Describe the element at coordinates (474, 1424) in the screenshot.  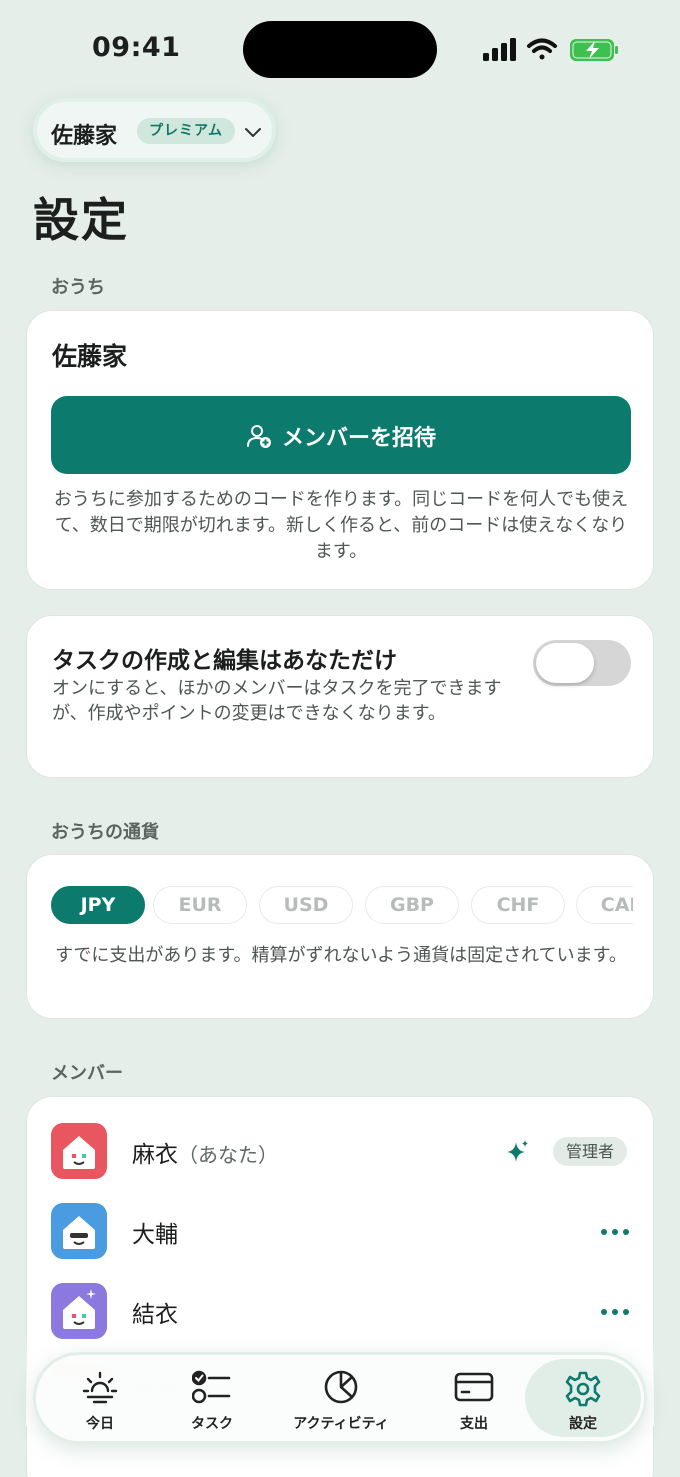
I see `tab-expenses-label: 支出` at that location.